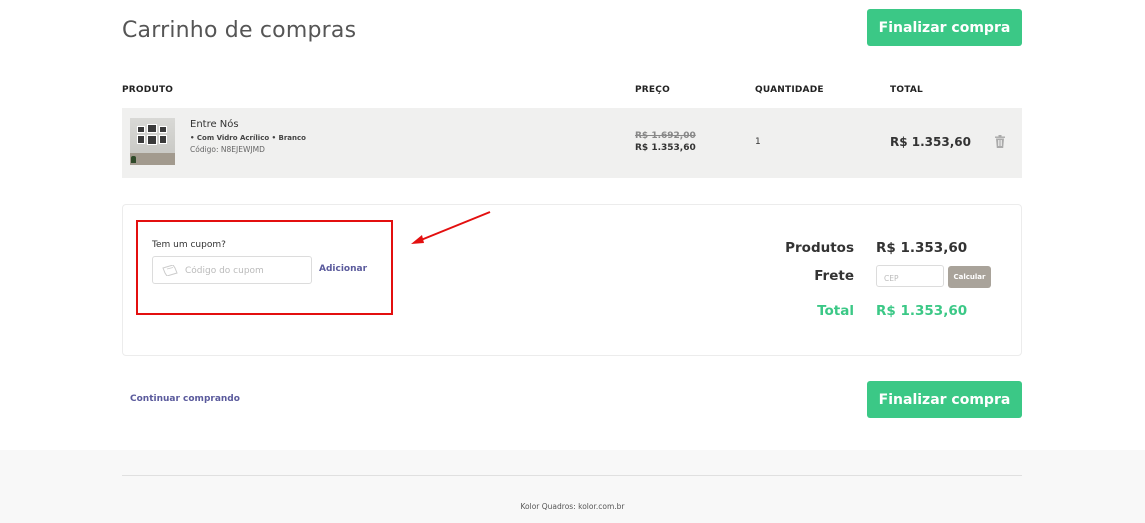 Image resolution: width=1145 pixels, height=523 pixels. I want to click on total-value: R$ 1.353,60, so click(922, 311).